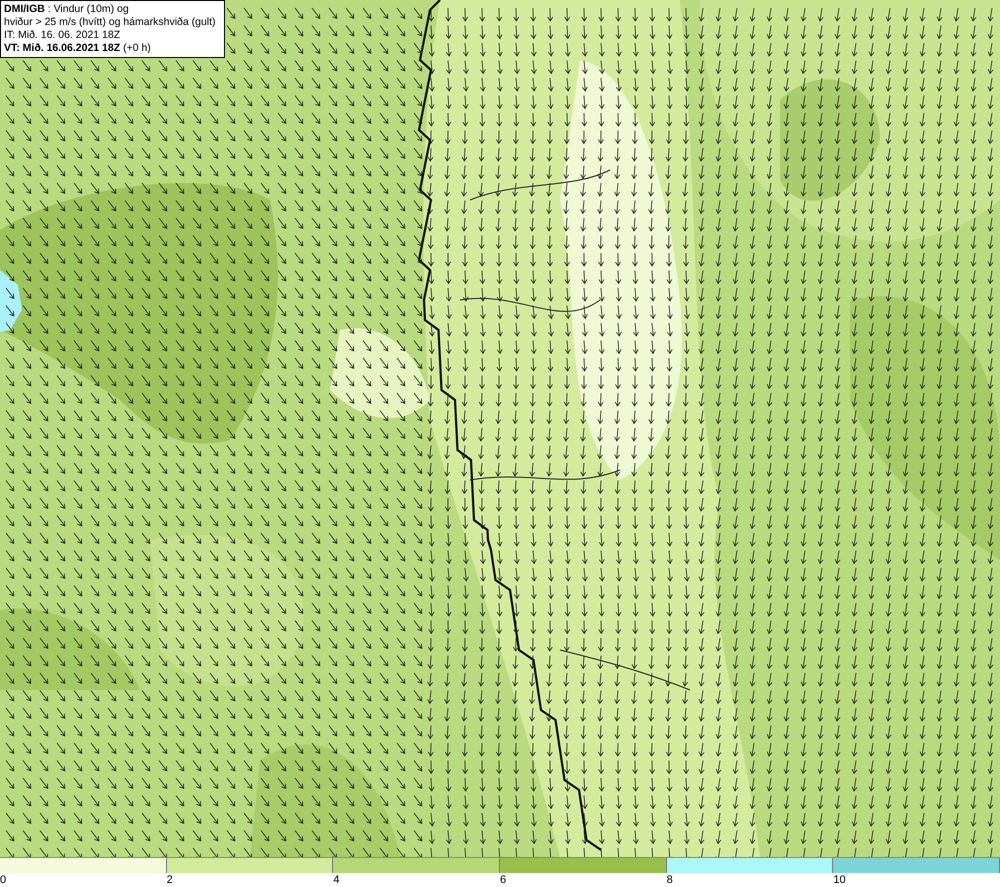 The width and height of the screenshot is (1000, 887). Describe the element at coordinates (67, 9) in the screenshot. I see `title-line: DMI/IGB : Vindur (10m) og` at that location.